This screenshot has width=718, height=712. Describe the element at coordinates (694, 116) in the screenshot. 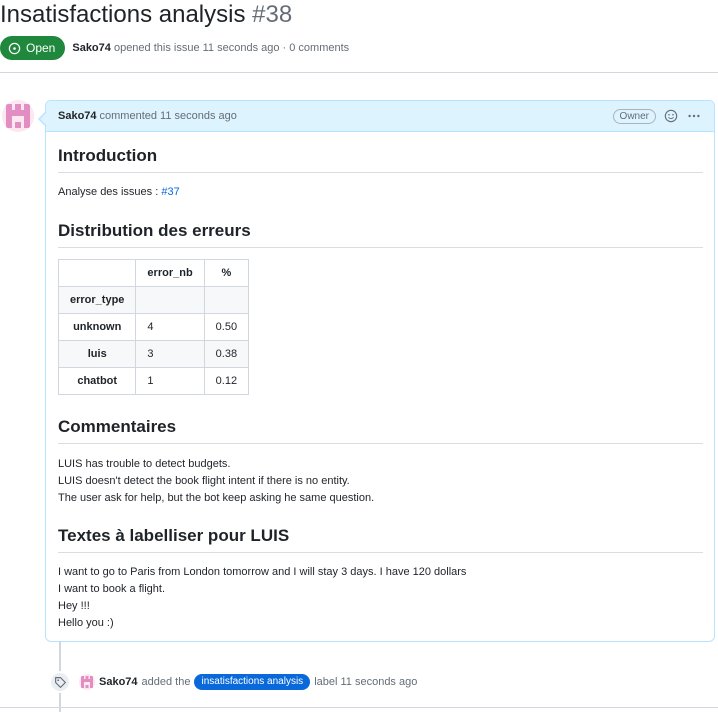

I see `kebab-horizontal-icon` at that location.